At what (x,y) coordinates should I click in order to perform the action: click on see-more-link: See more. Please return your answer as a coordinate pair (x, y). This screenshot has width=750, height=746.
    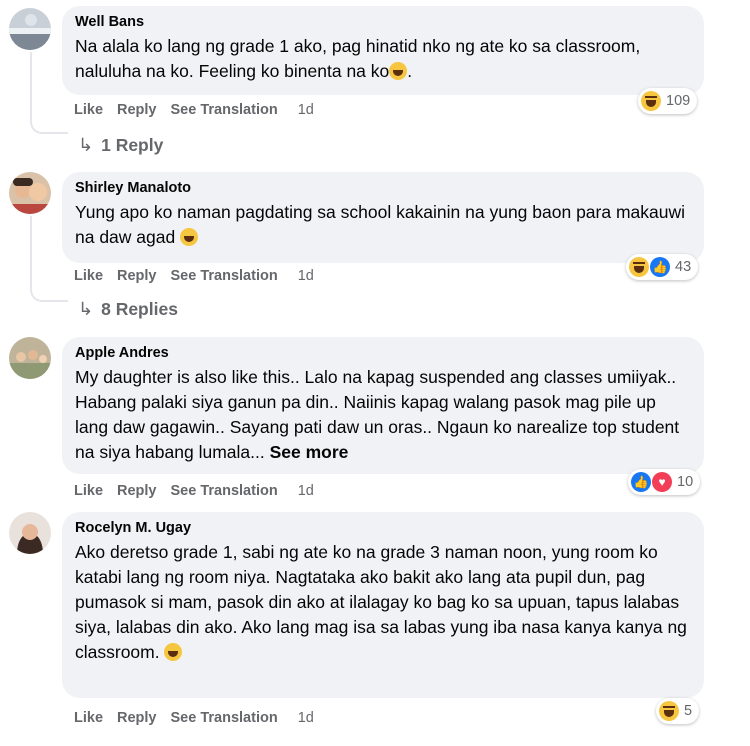
    Looking at the image, I should click on (309, 452).